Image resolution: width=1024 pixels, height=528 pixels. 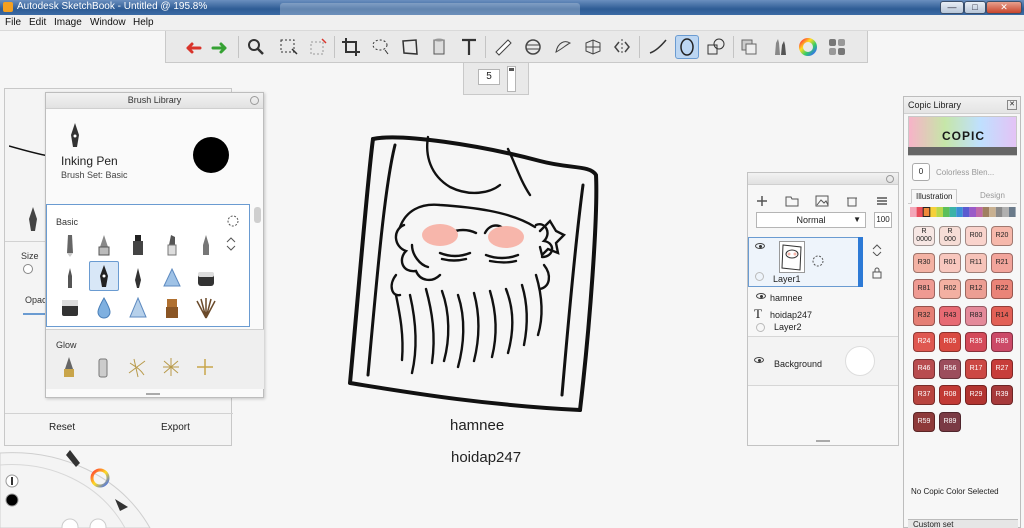 What do you see at coordinates (1002, 342) in the screenshot?
I see `copic-swatch: R85` at bounding box center [1002, 342].